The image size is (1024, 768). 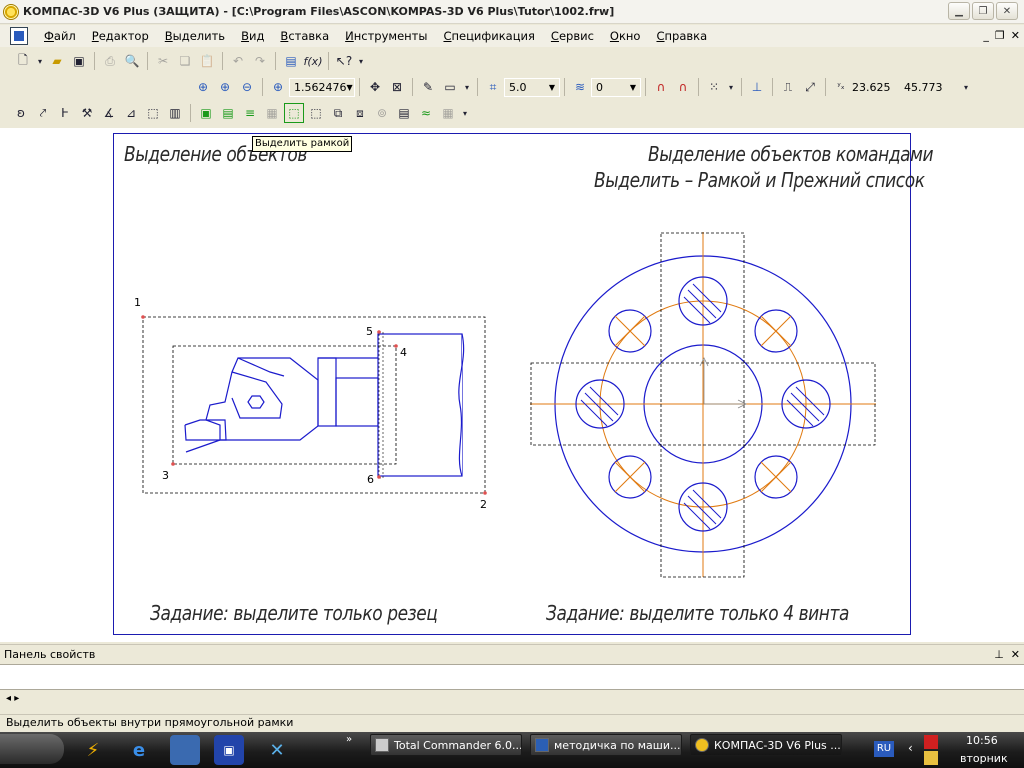 What do you see at coordinates (294, 613) in the screenshot?
I see `left-task-text: Задание: выделите только резец` at bounding box center [294, 613].